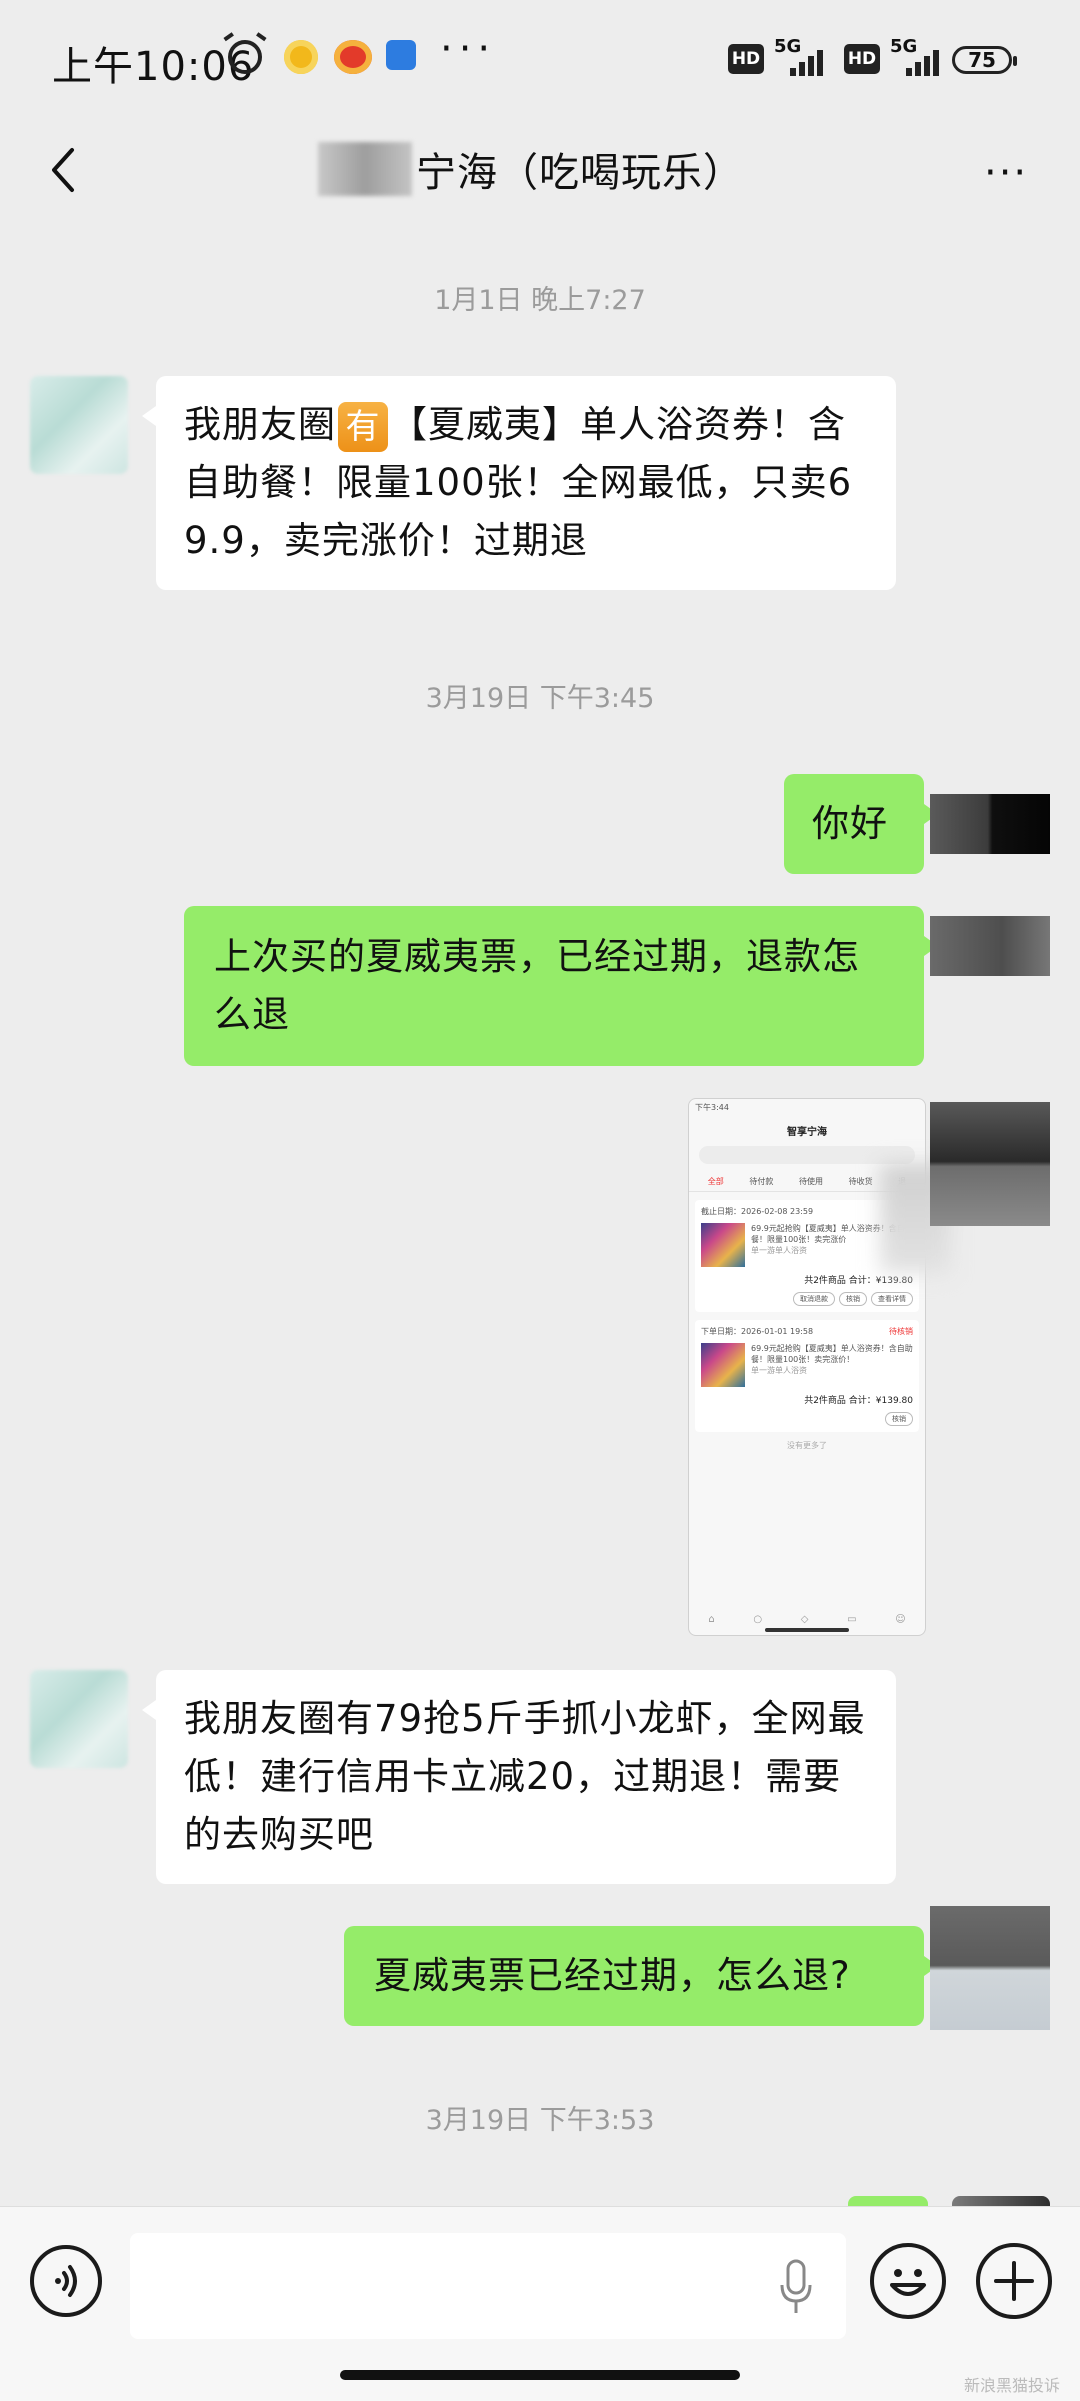 The image size is (1080, 2401). I want to click on chat-header: 宁海（吃喝玩乐） ···, so click(540, 170).